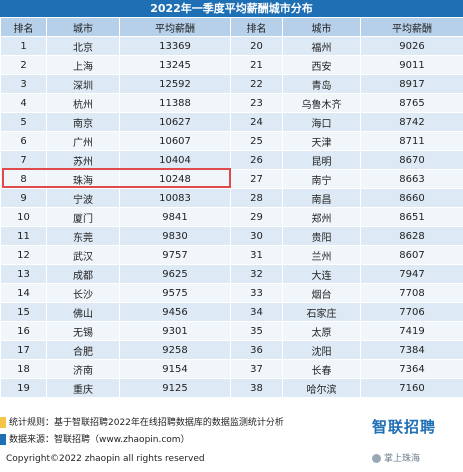 Image resolution: width=463 pixels, height=472 pixels. What do you see at coordinates (83, 255) in the screenshot?
I see `city-cell: 武汉` at bounding box center [83, 255].